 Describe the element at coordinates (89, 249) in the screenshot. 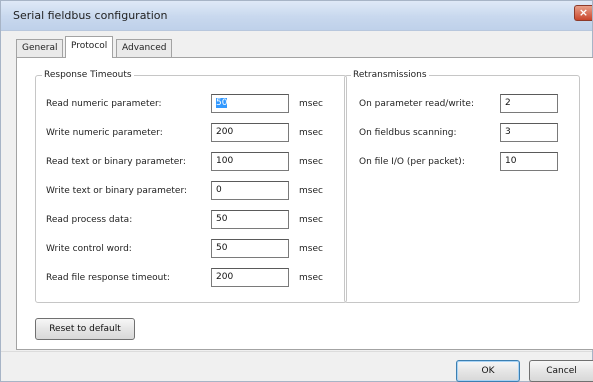

I see `write-control-word-label: Write control word:` at that location.